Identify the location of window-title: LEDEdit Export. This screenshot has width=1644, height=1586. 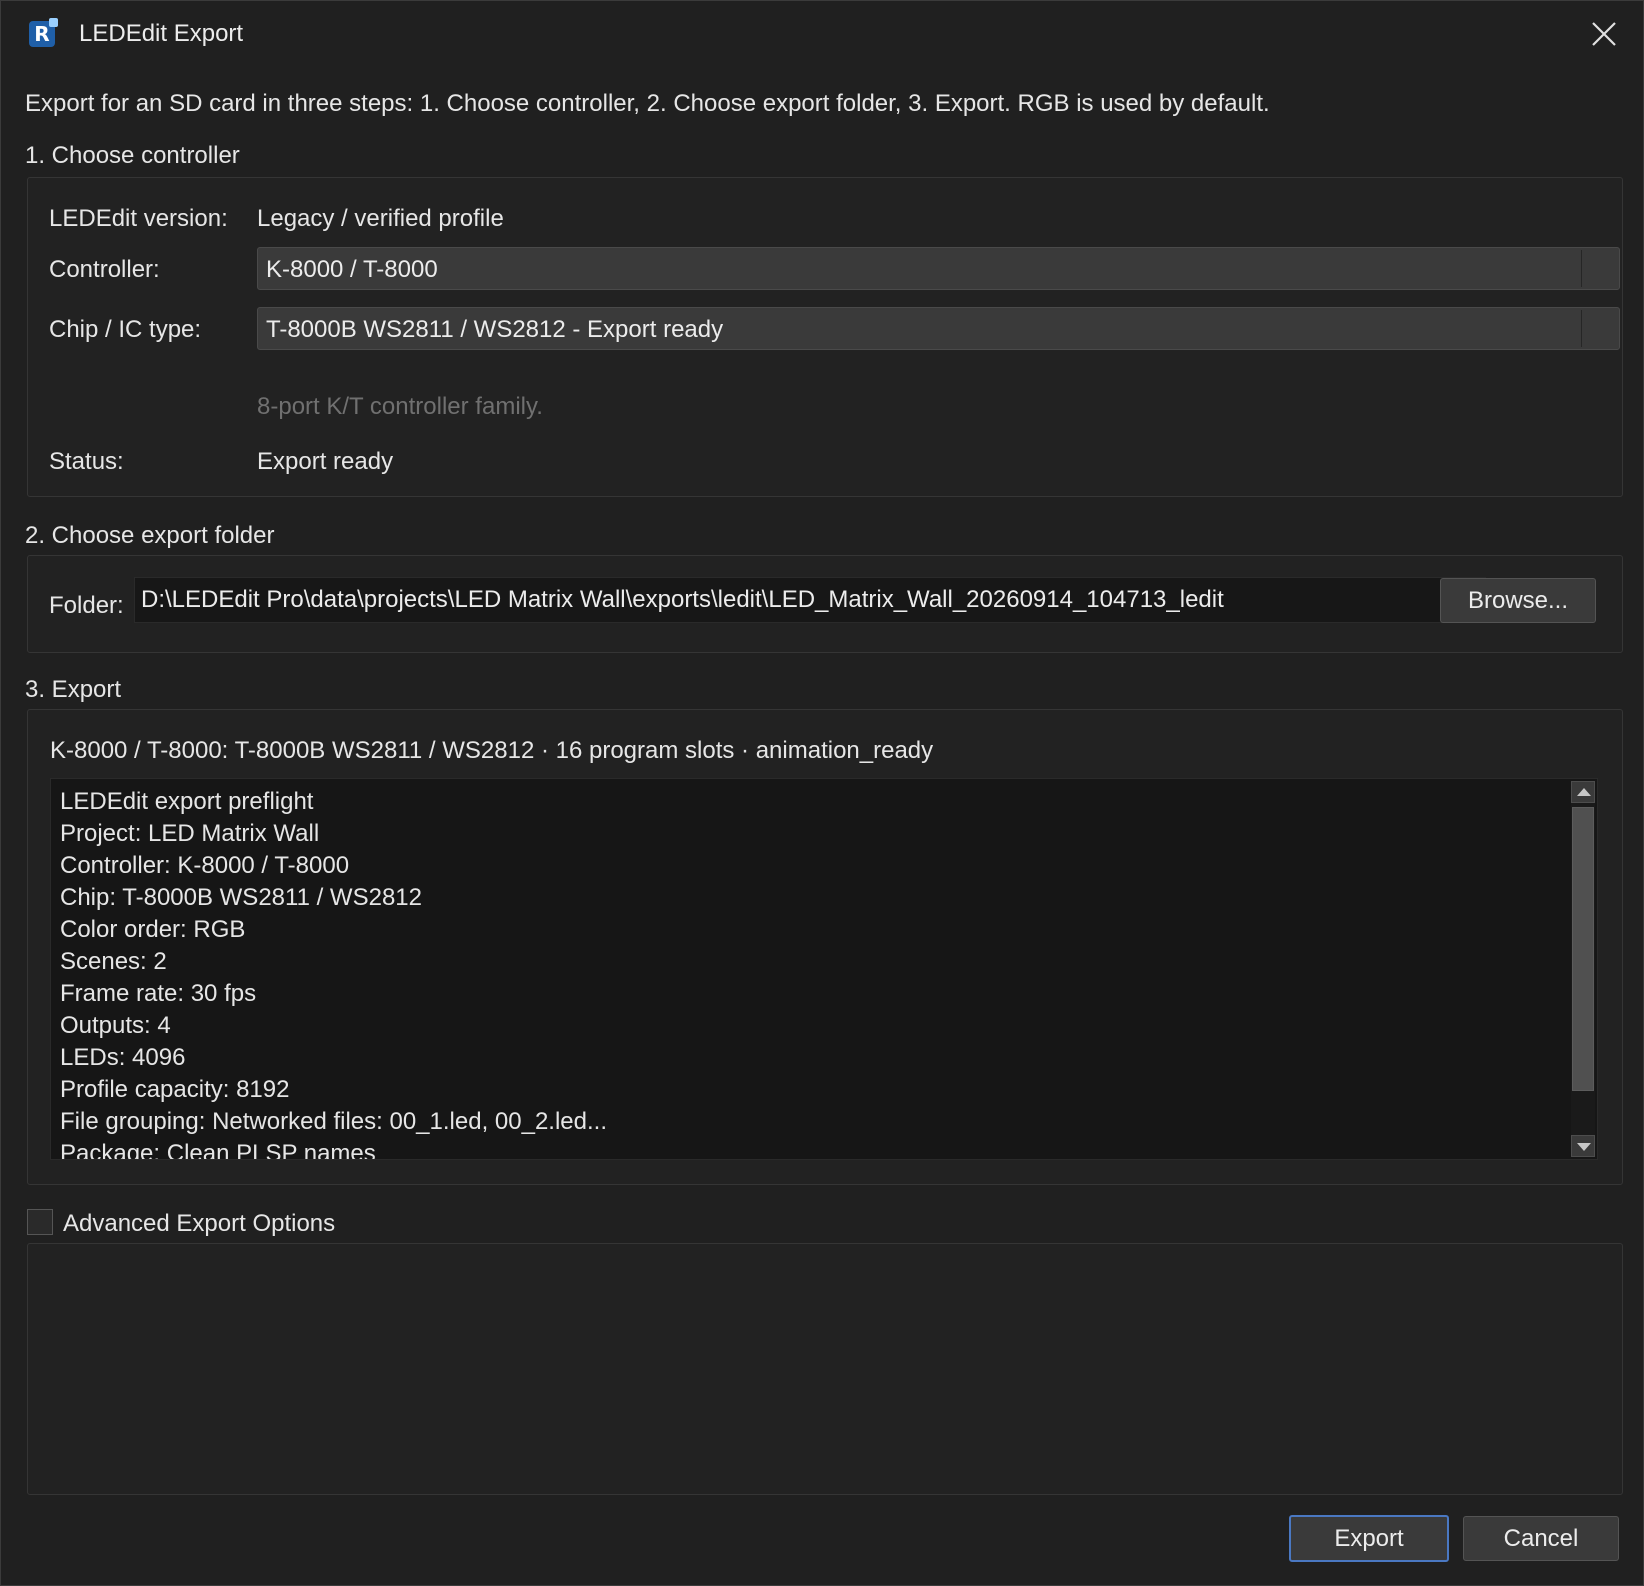
(161, 33).